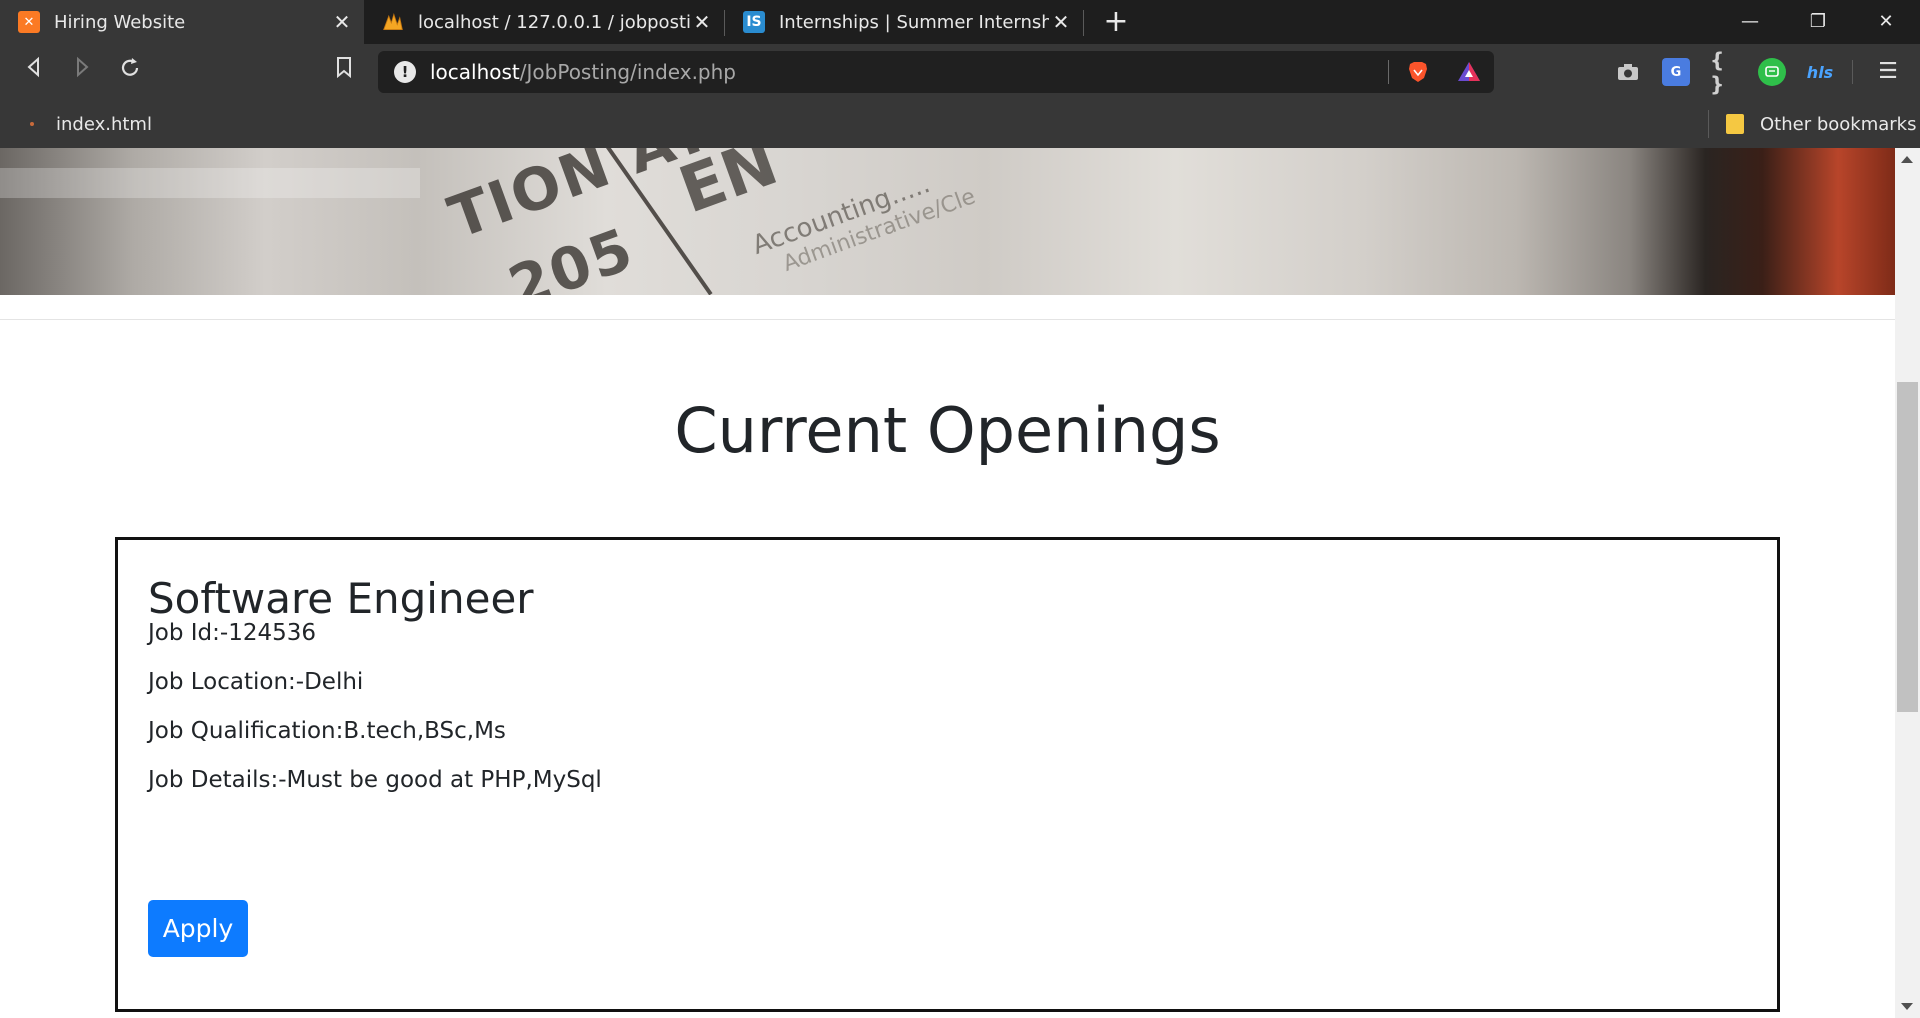 The image size is (1920, 1018). What do you see at coordinates (1469, 72) in the screenshot?
I see `brave-rewards-icon` at bounding box center [1469, 72].